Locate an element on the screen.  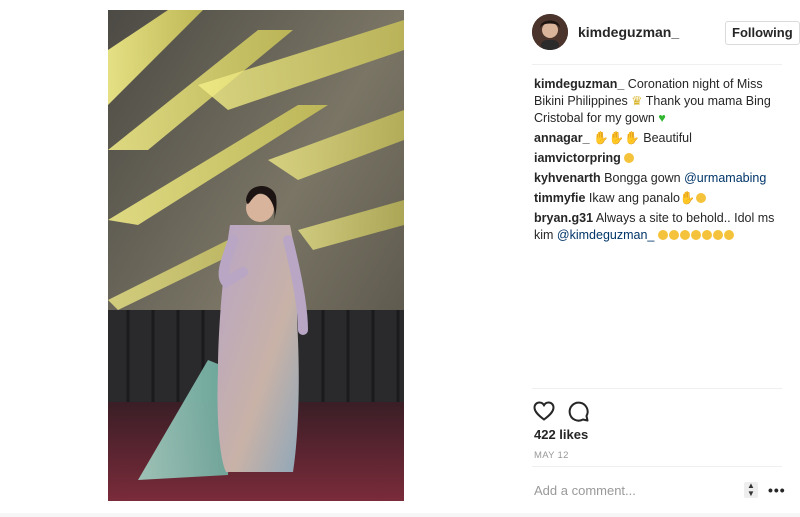
post-header: kimdeguzman_ Following is located at coordinates (666, 34).